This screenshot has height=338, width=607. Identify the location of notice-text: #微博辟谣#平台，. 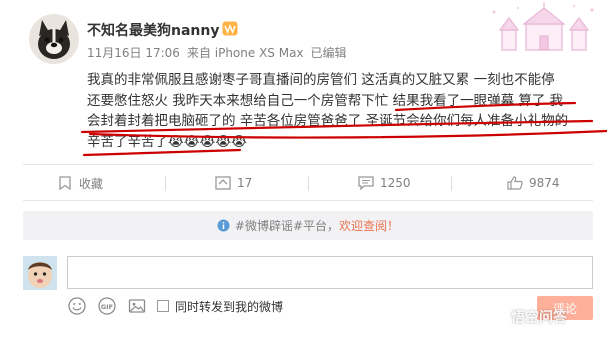
(287, 226).